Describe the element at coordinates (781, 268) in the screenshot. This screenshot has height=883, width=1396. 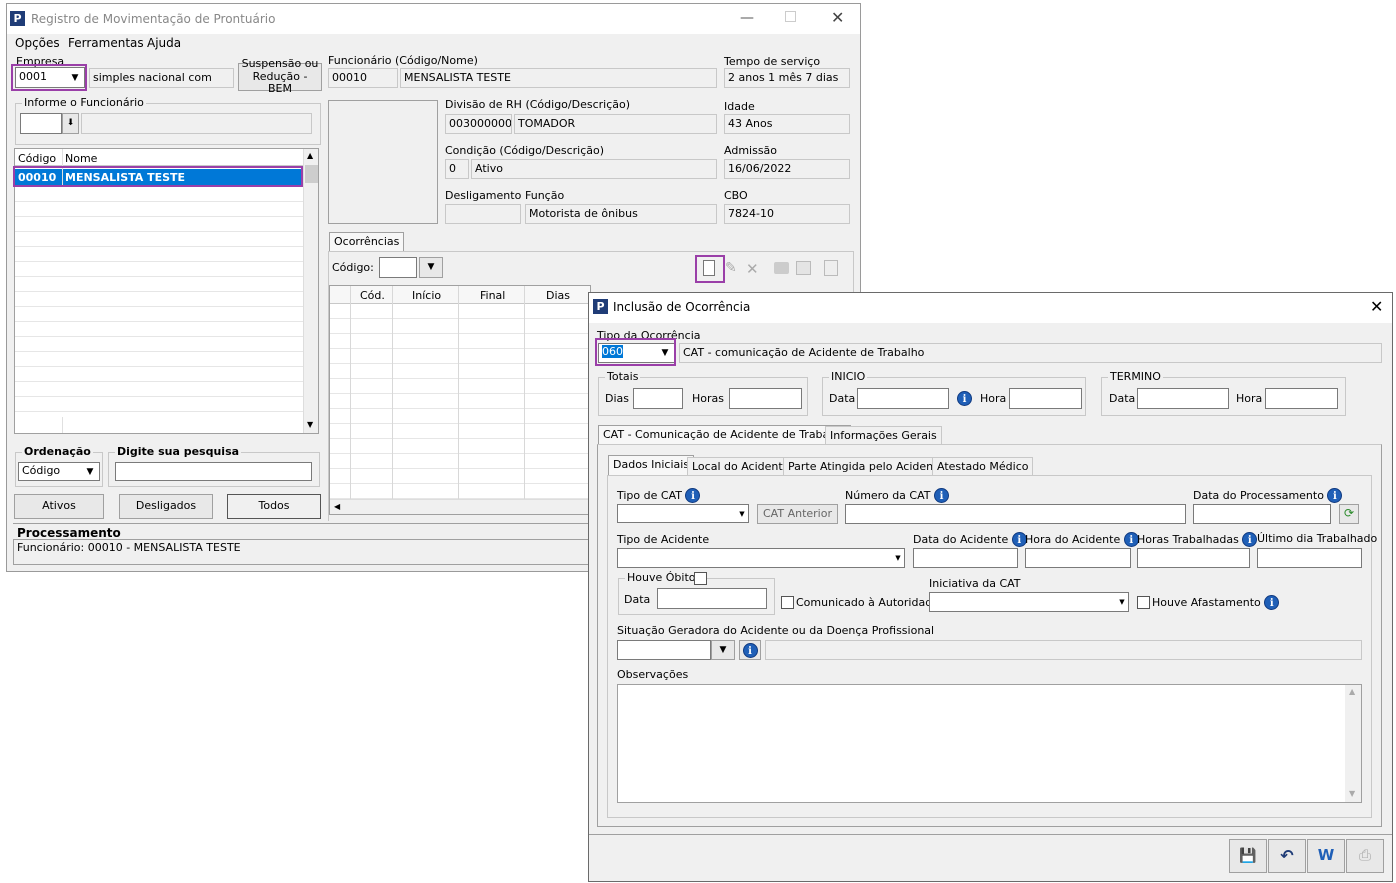
I see `print-icon` at that location.